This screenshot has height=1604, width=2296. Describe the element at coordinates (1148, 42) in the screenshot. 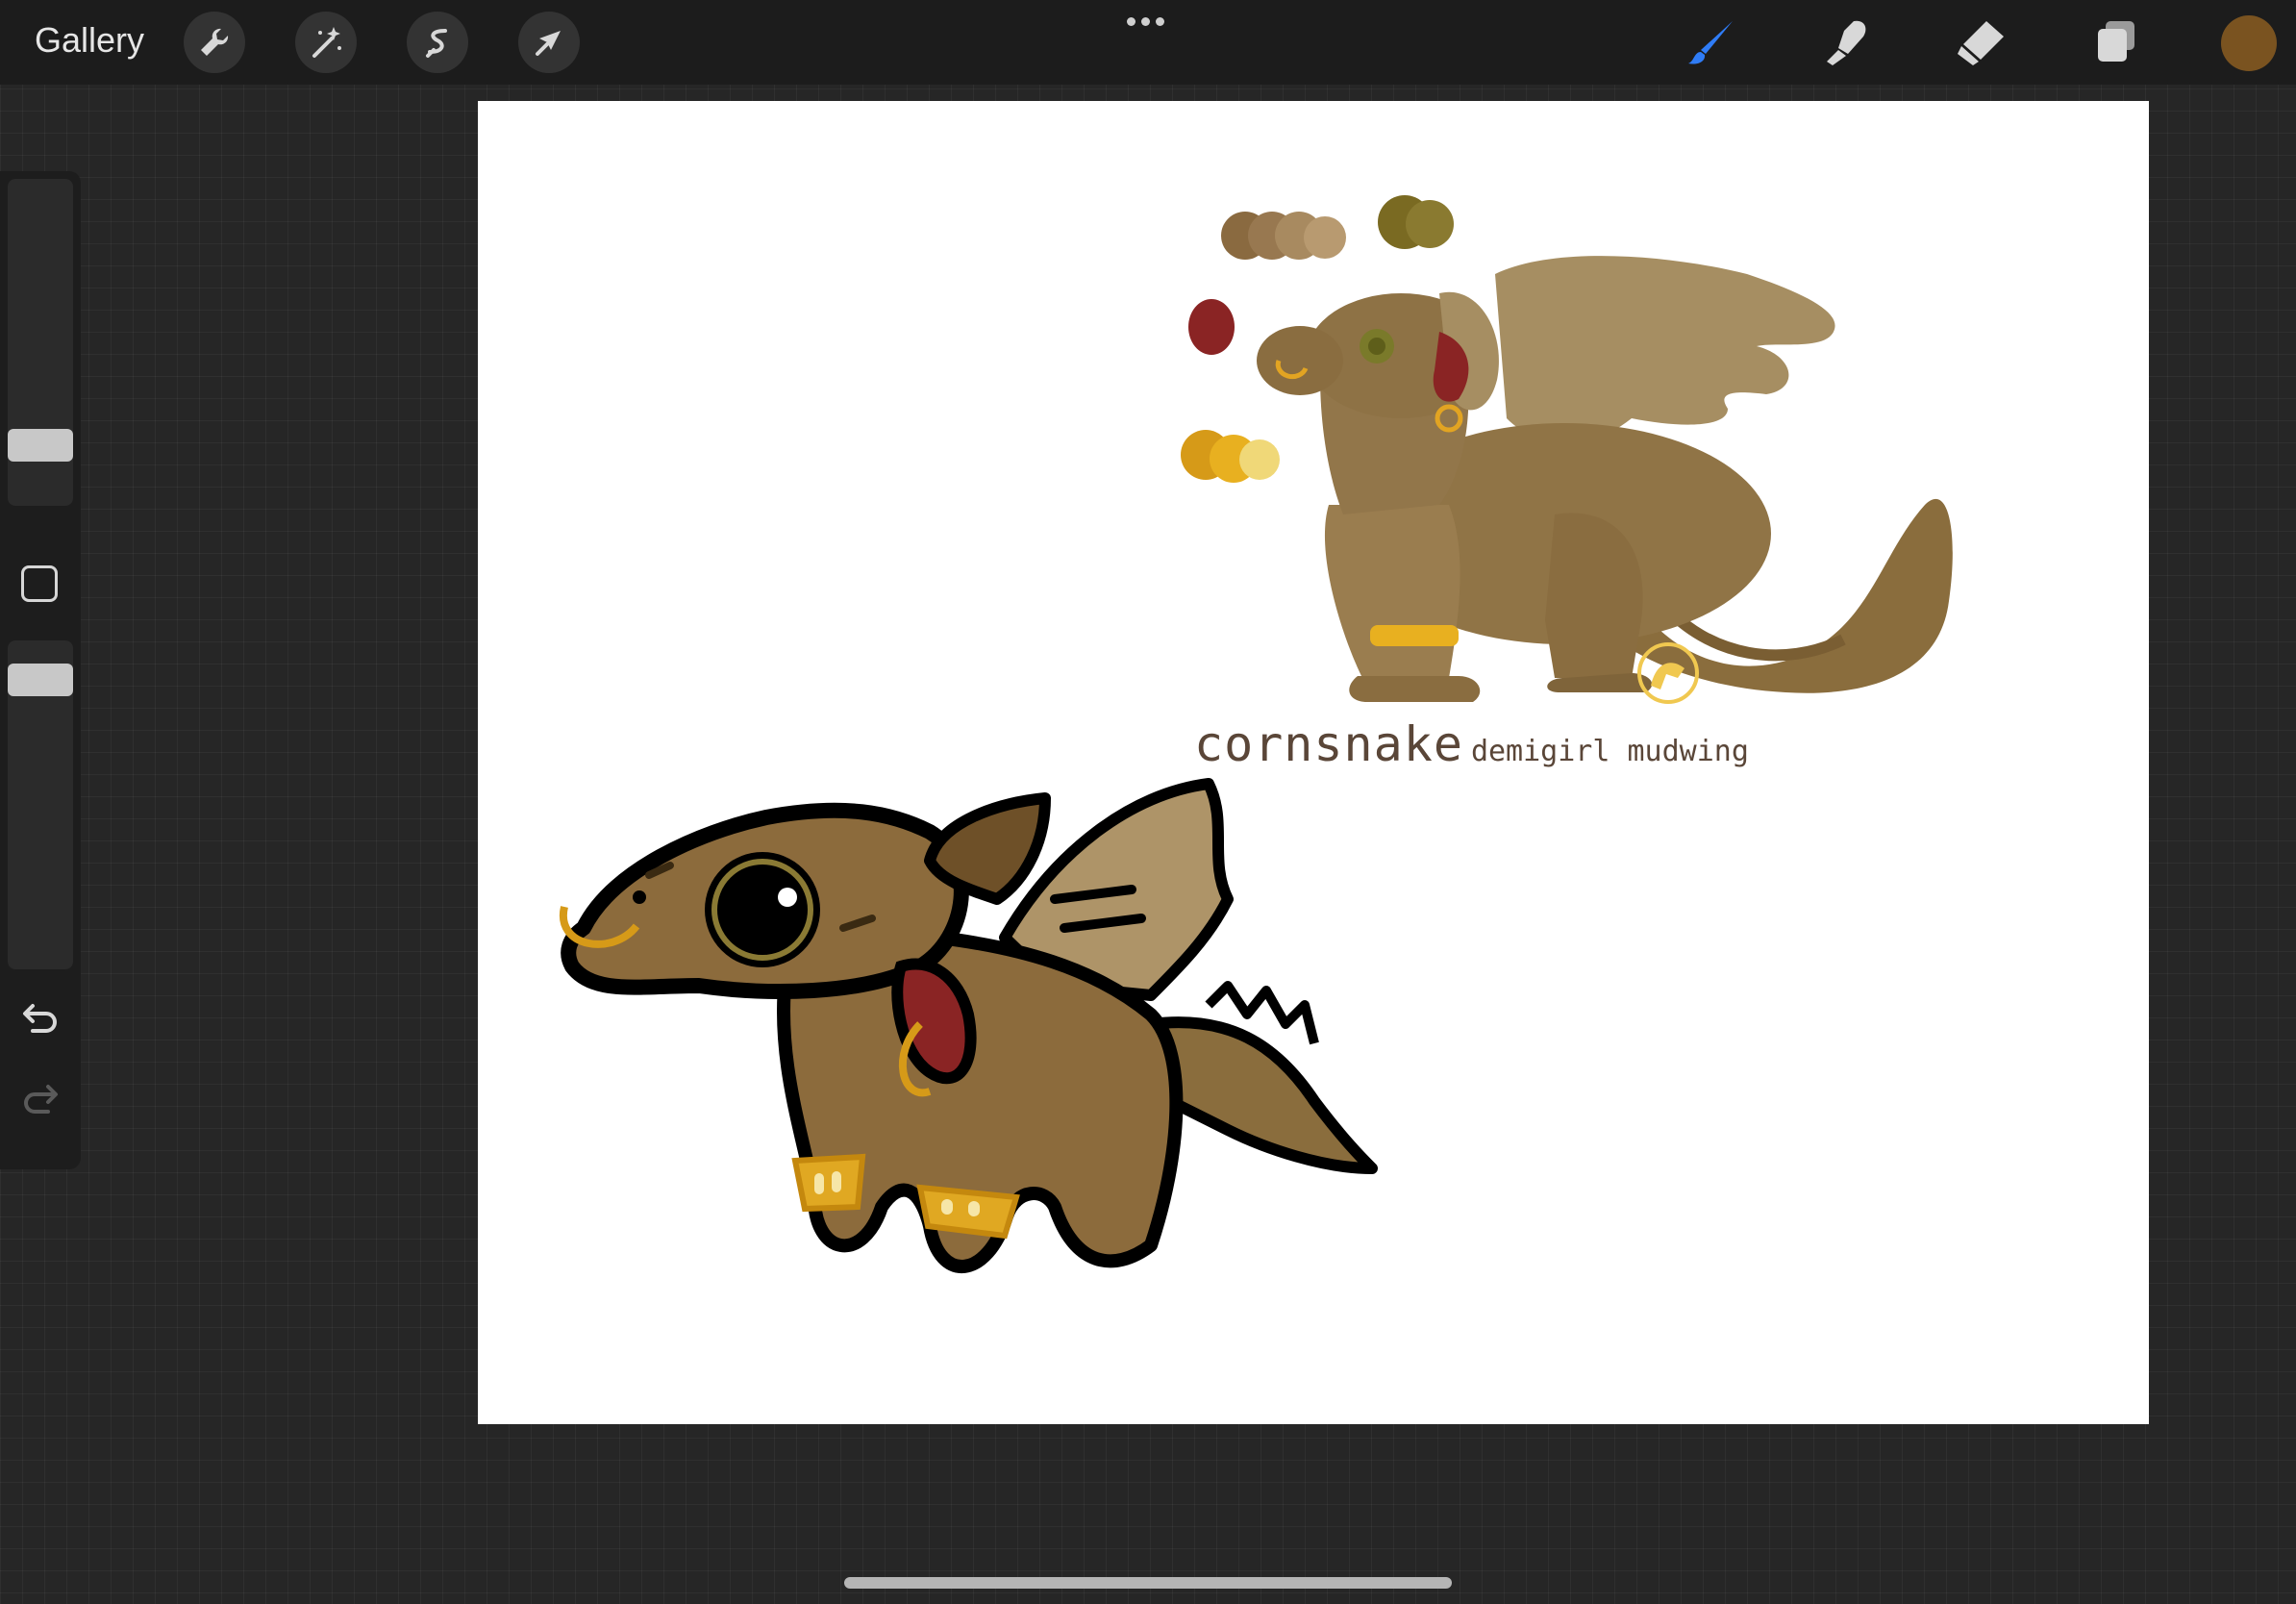

I see `top-toolbar: Gallery` at that location.